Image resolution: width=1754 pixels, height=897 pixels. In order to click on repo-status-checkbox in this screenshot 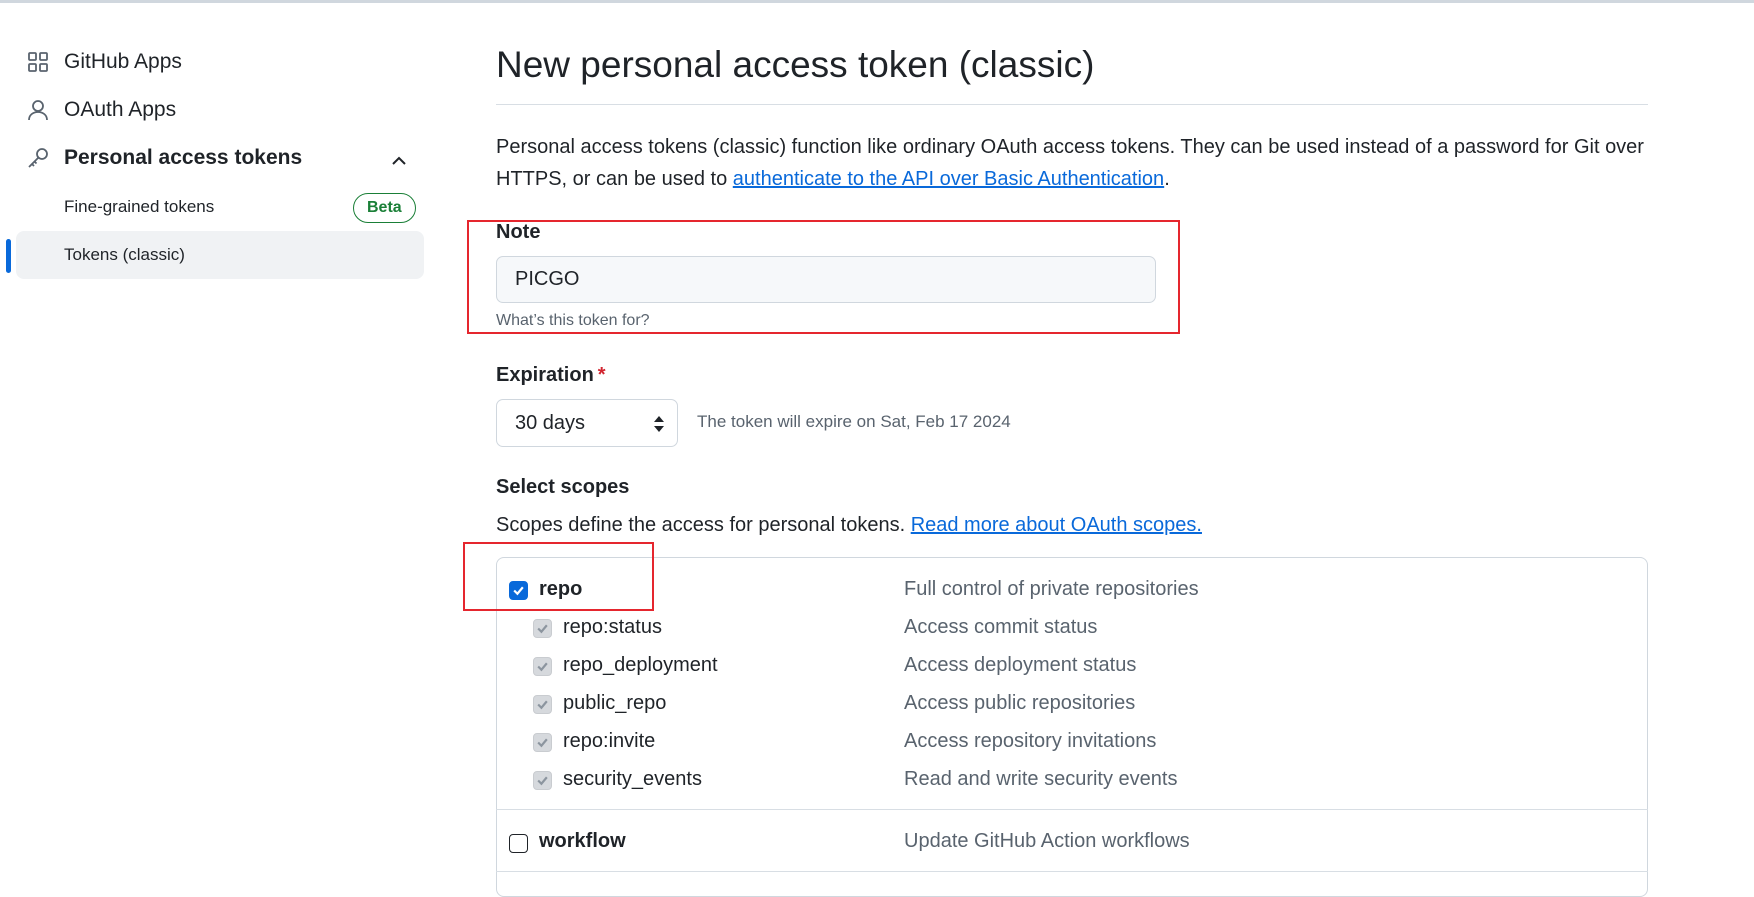, I will do `click(542, 628)`.